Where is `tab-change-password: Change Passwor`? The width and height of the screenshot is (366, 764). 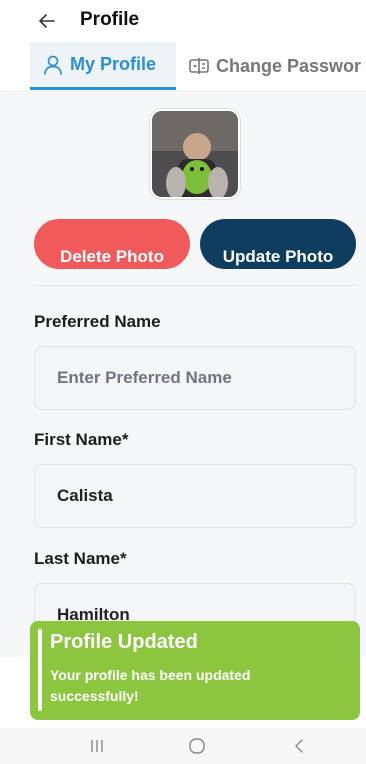 tab-change-password: Change Passwor is located at coordinates (274, 66).